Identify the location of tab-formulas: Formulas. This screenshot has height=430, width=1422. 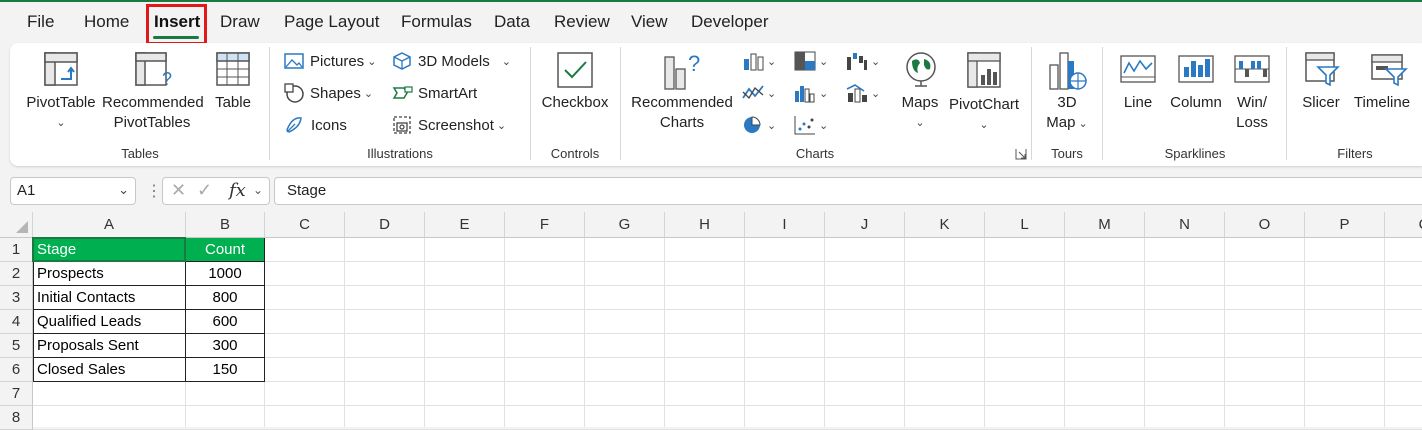
(436, 22).